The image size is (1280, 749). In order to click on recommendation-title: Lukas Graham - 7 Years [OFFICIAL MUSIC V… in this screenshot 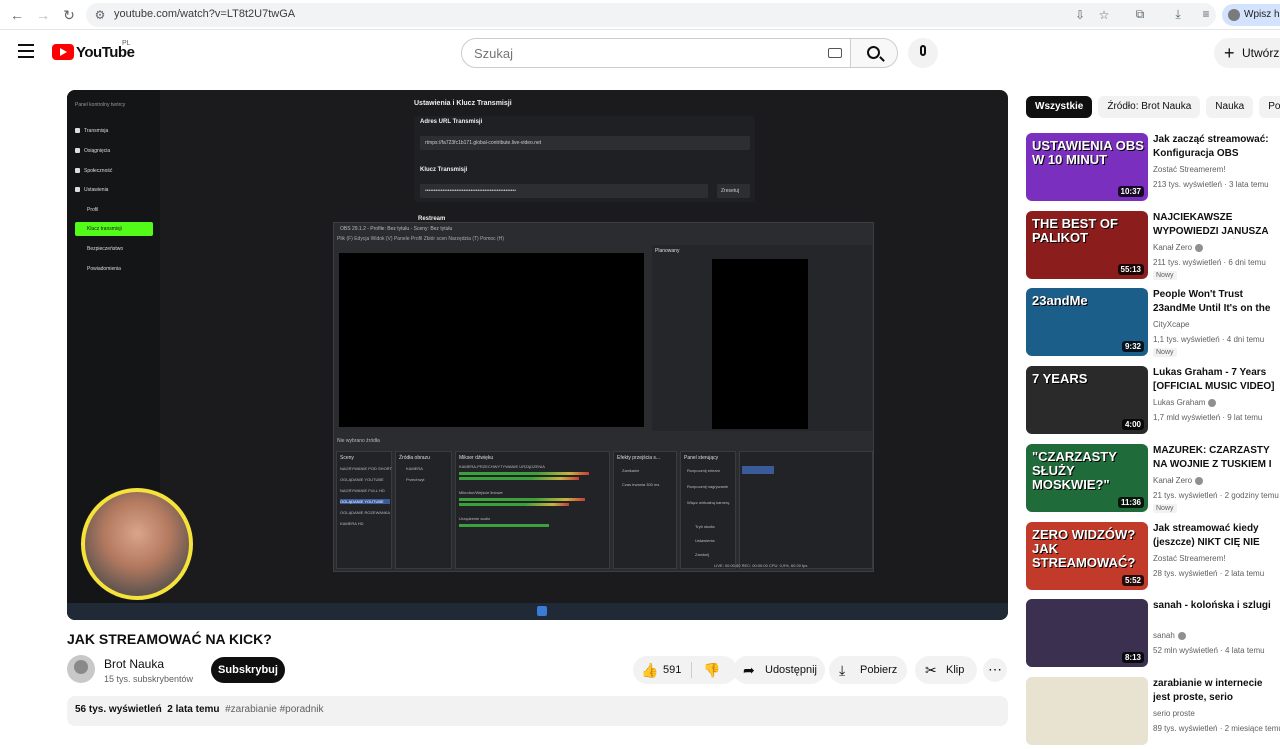, I will do `click(1216, 380)`.